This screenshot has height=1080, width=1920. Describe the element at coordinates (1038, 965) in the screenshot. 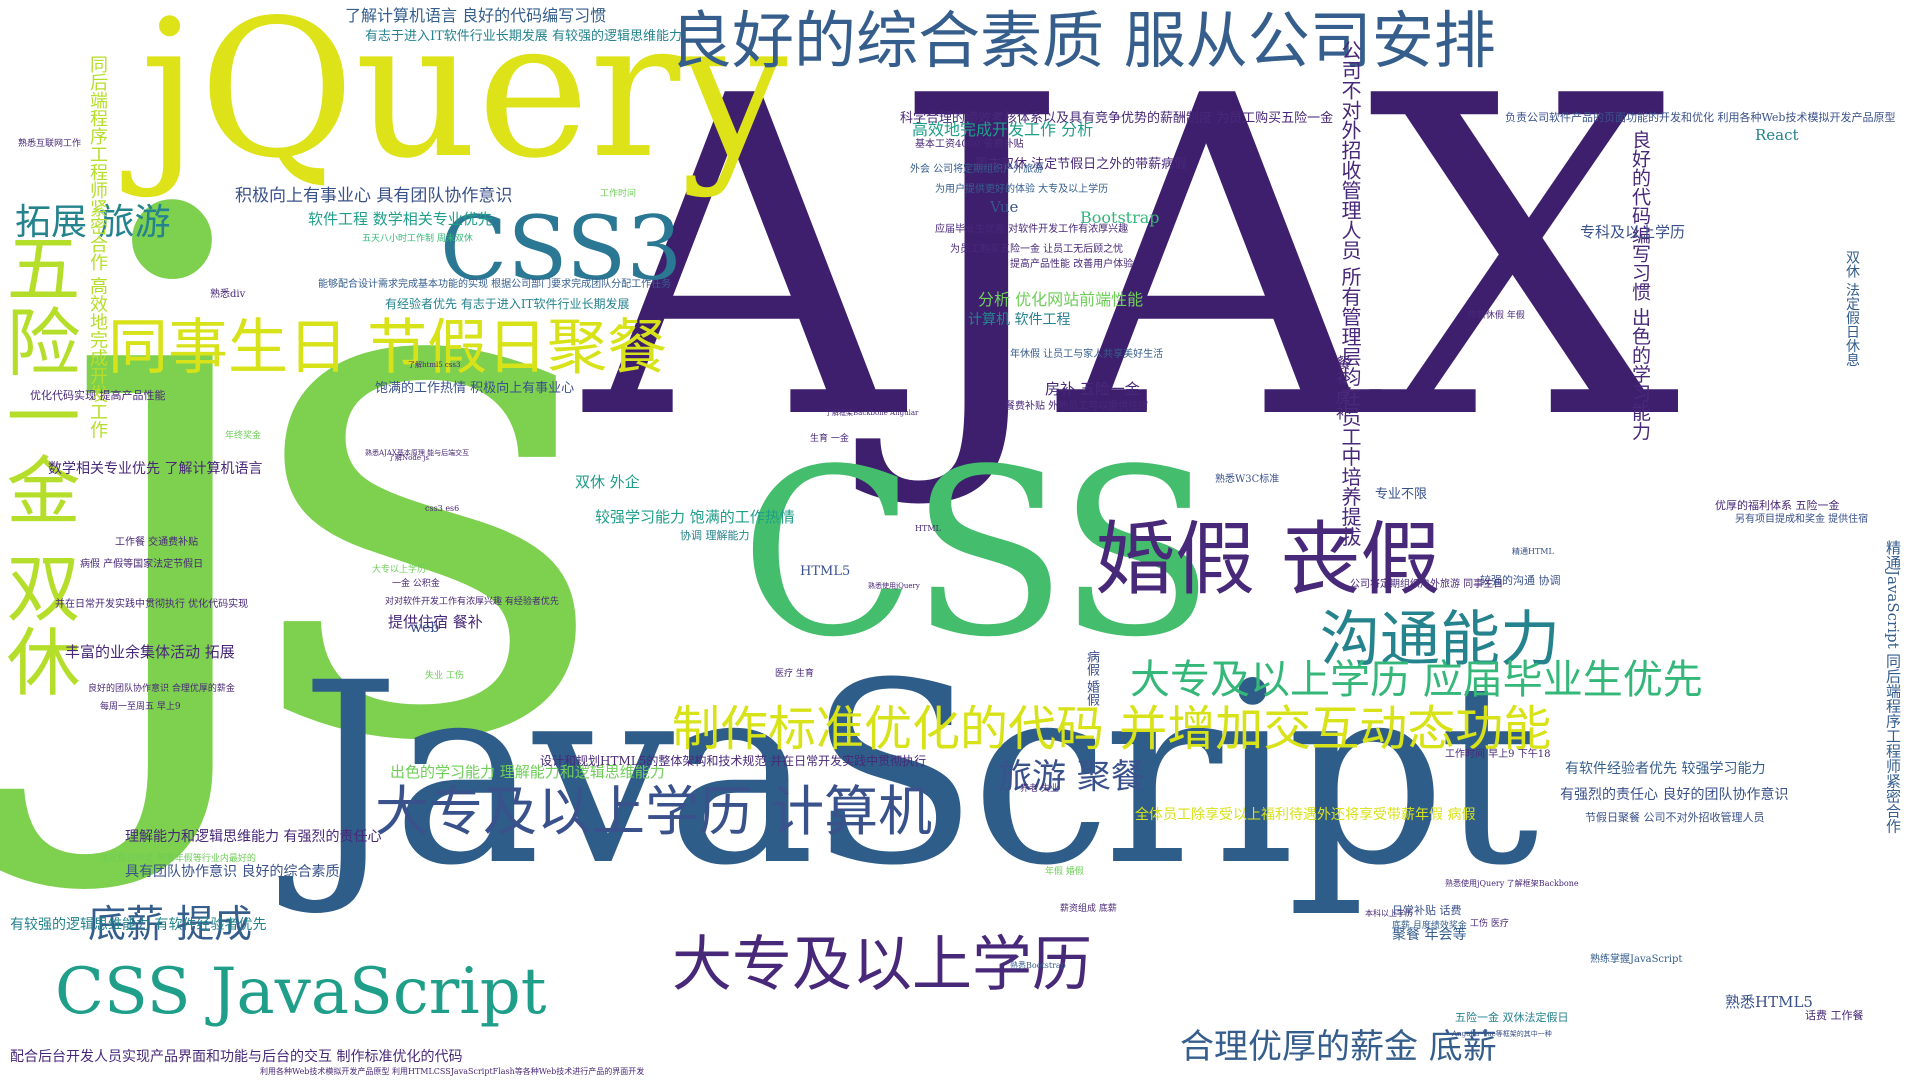

I see `phrase-bootstrap-familiar: 熟悉Bootstrap` at that location.